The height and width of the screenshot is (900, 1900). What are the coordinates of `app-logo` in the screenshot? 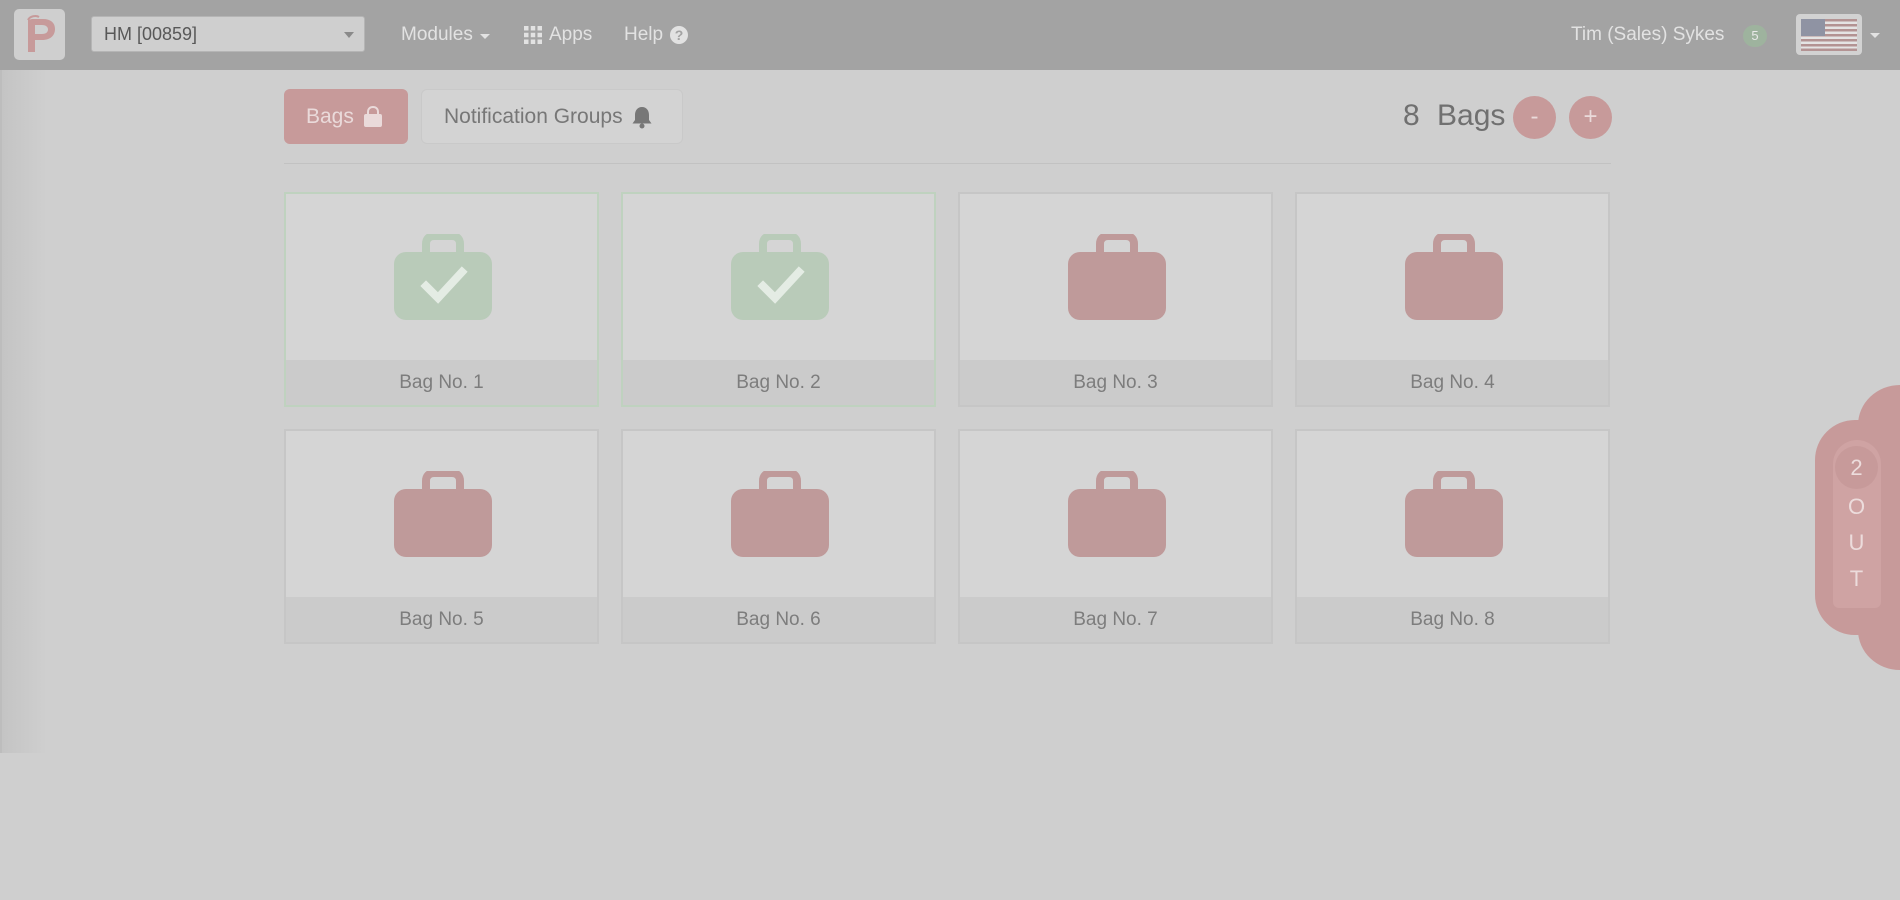 It's located at (39, 34).